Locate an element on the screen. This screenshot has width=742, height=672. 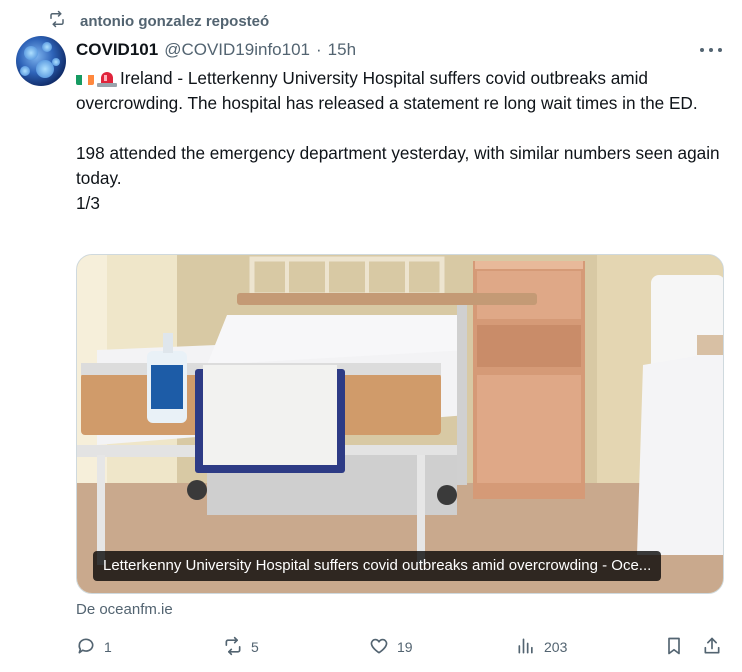
like-count: 19 is located at coordinates (405, 647).